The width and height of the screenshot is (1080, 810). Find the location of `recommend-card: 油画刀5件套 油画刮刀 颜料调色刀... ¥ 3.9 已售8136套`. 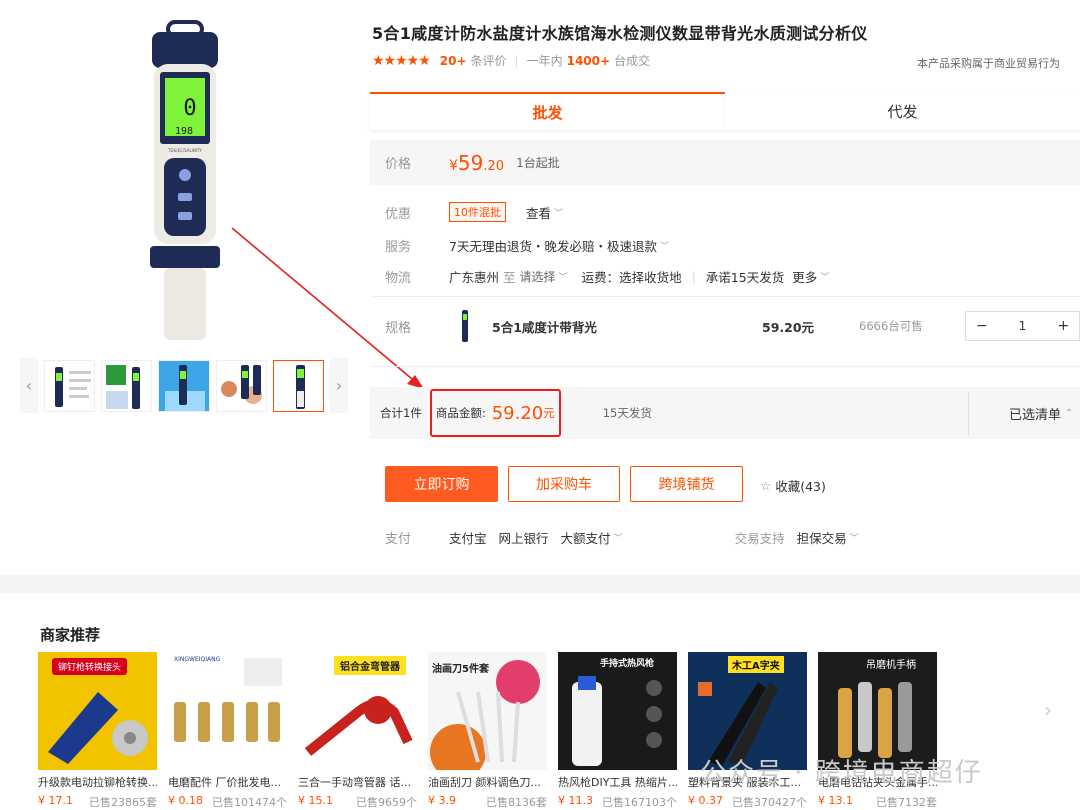

recommend-card: 油画刀5件套 油画刮刀 颜料调色刀... ¥ 3.9 已售8136套 is located at coordinates (487, 731).